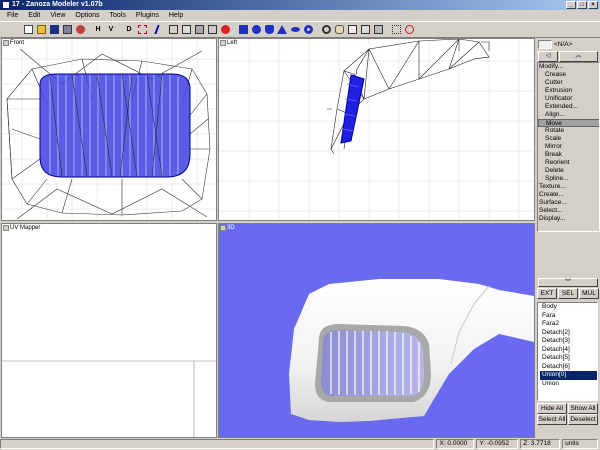  I want to click on mul-button: MUL, so click(589, 293).